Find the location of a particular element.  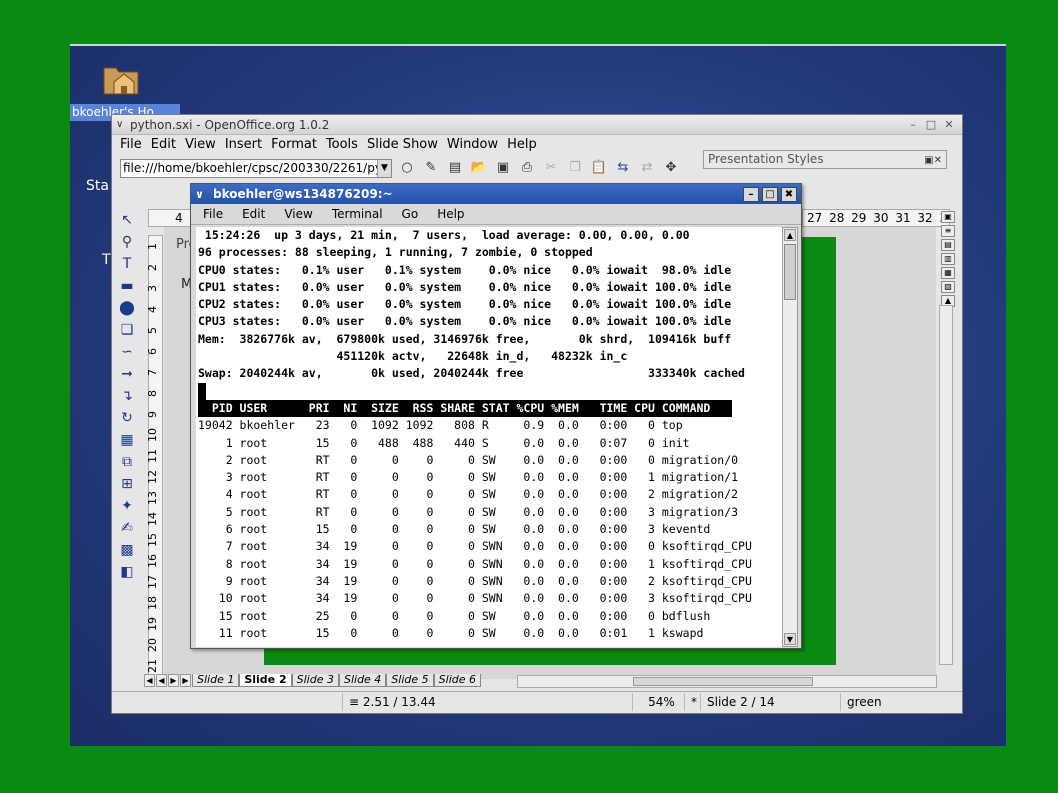

scroll-up-arrow-icon: ▲ is located at coordinates (790, 235).